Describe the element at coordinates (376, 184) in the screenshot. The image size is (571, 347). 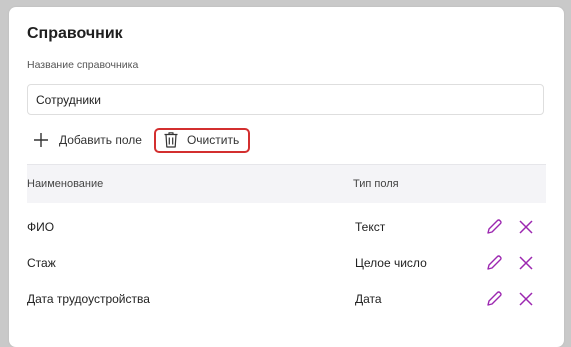
I see `header-type: Тип поля` at that location.